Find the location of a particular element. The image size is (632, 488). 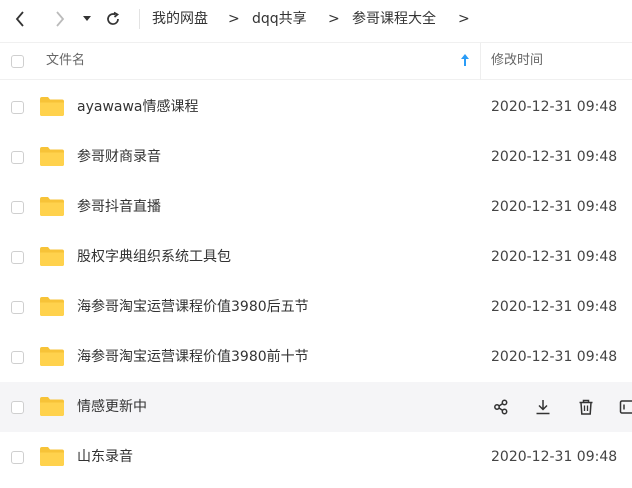

share-button is located at coordinates (501, 407).